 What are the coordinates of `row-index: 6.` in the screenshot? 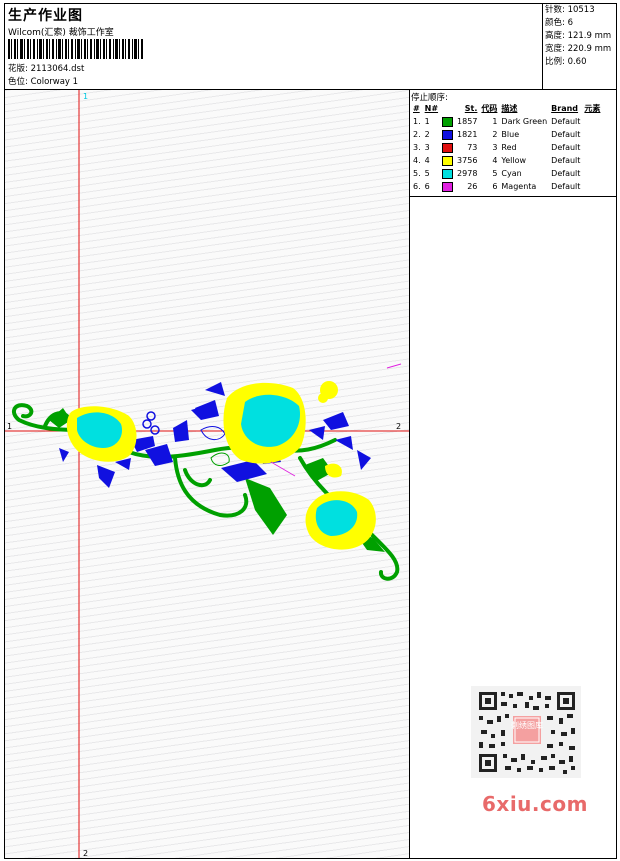 It's located at (417, 186).